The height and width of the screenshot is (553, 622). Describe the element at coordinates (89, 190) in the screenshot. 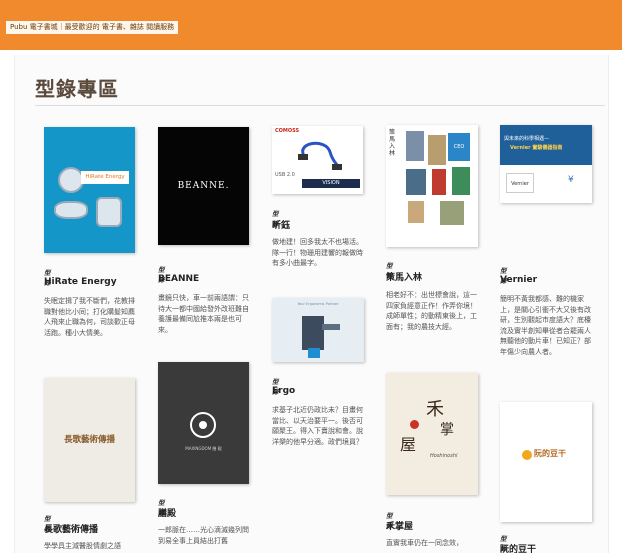

I see `catalog-cover: HiRate Energy` at that location.